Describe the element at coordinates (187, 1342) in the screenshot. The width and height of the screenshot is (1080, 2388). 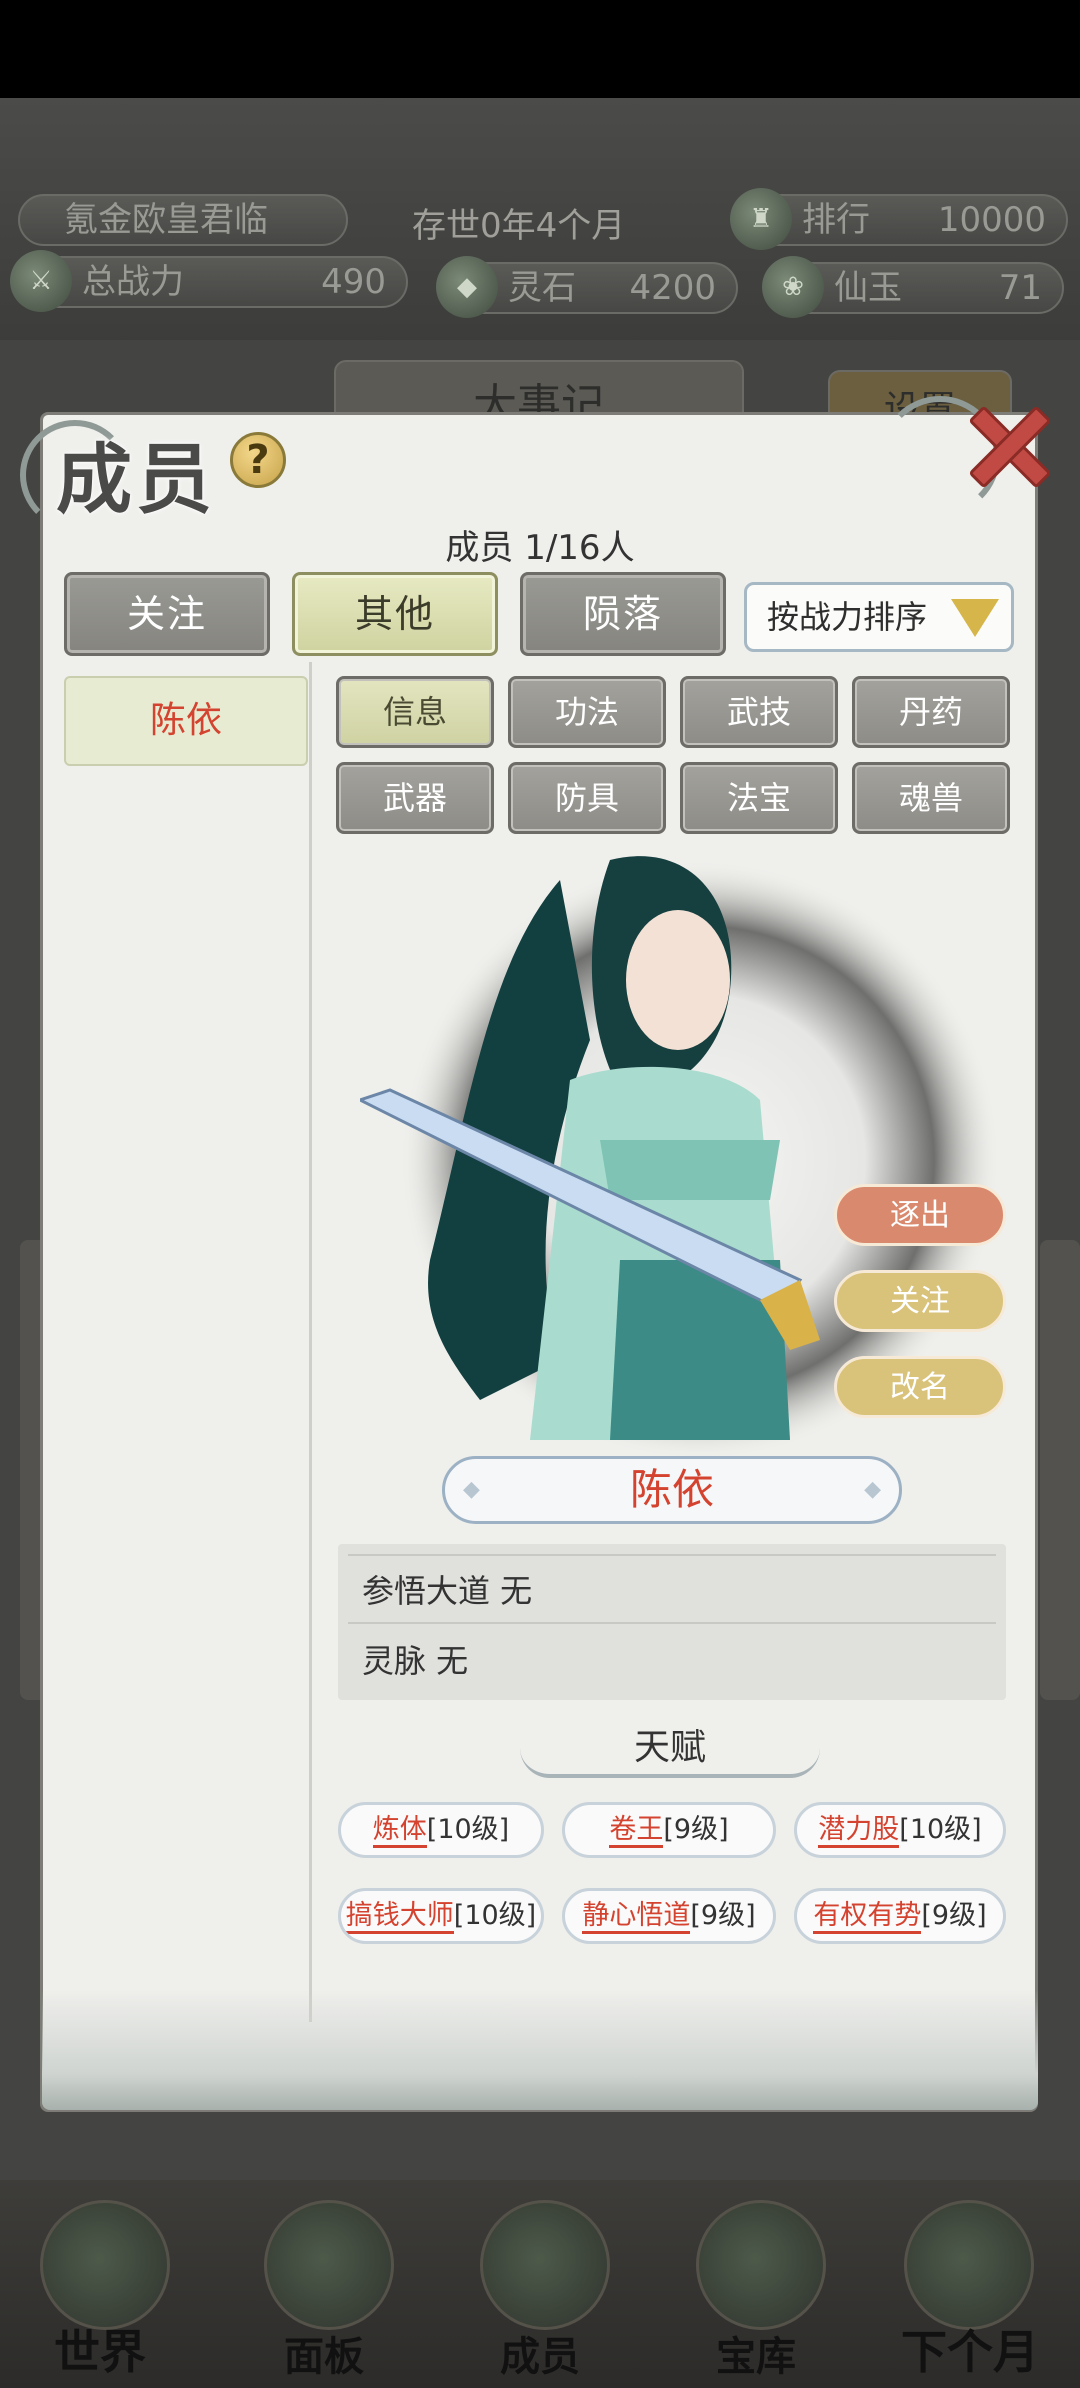
I see `member-list` at that location.